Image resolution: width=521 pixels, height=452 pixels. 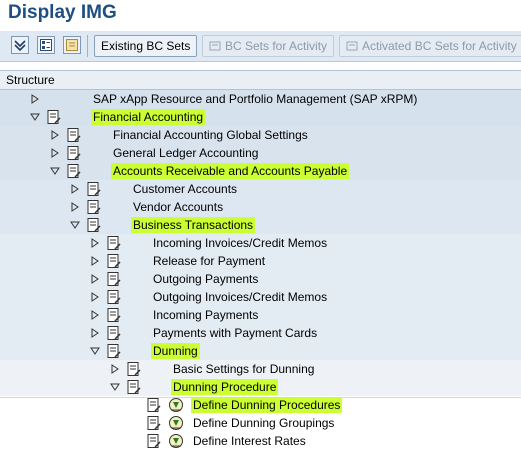 I want to click on tree-node: Payments with Payment Cards, so click(x=260, y=333).